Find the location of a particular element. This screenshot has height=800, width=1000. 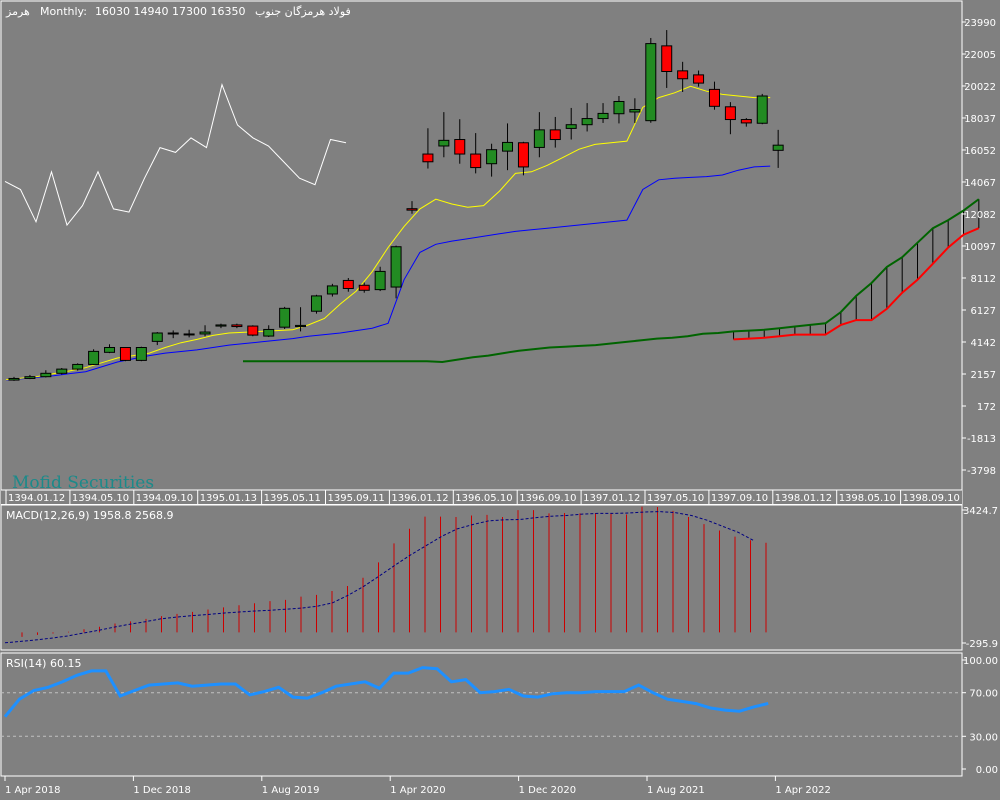

time-tick-label: 1 Dec 2018 is located at coordinates (162, 790).